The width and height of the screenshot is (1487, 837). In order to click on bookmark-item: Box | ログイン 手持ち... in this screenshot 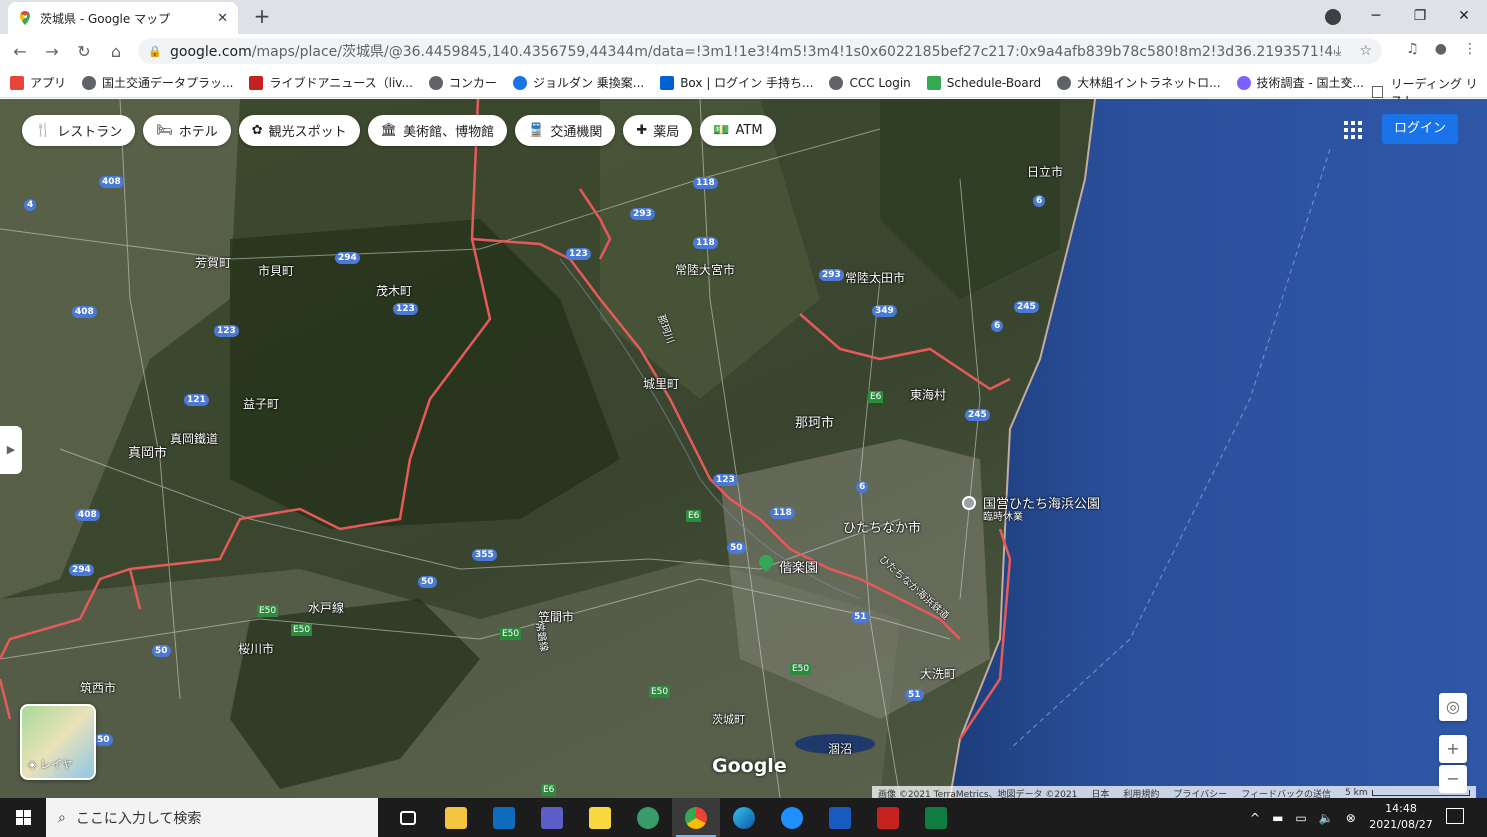, I will do `click(736, 82)`.